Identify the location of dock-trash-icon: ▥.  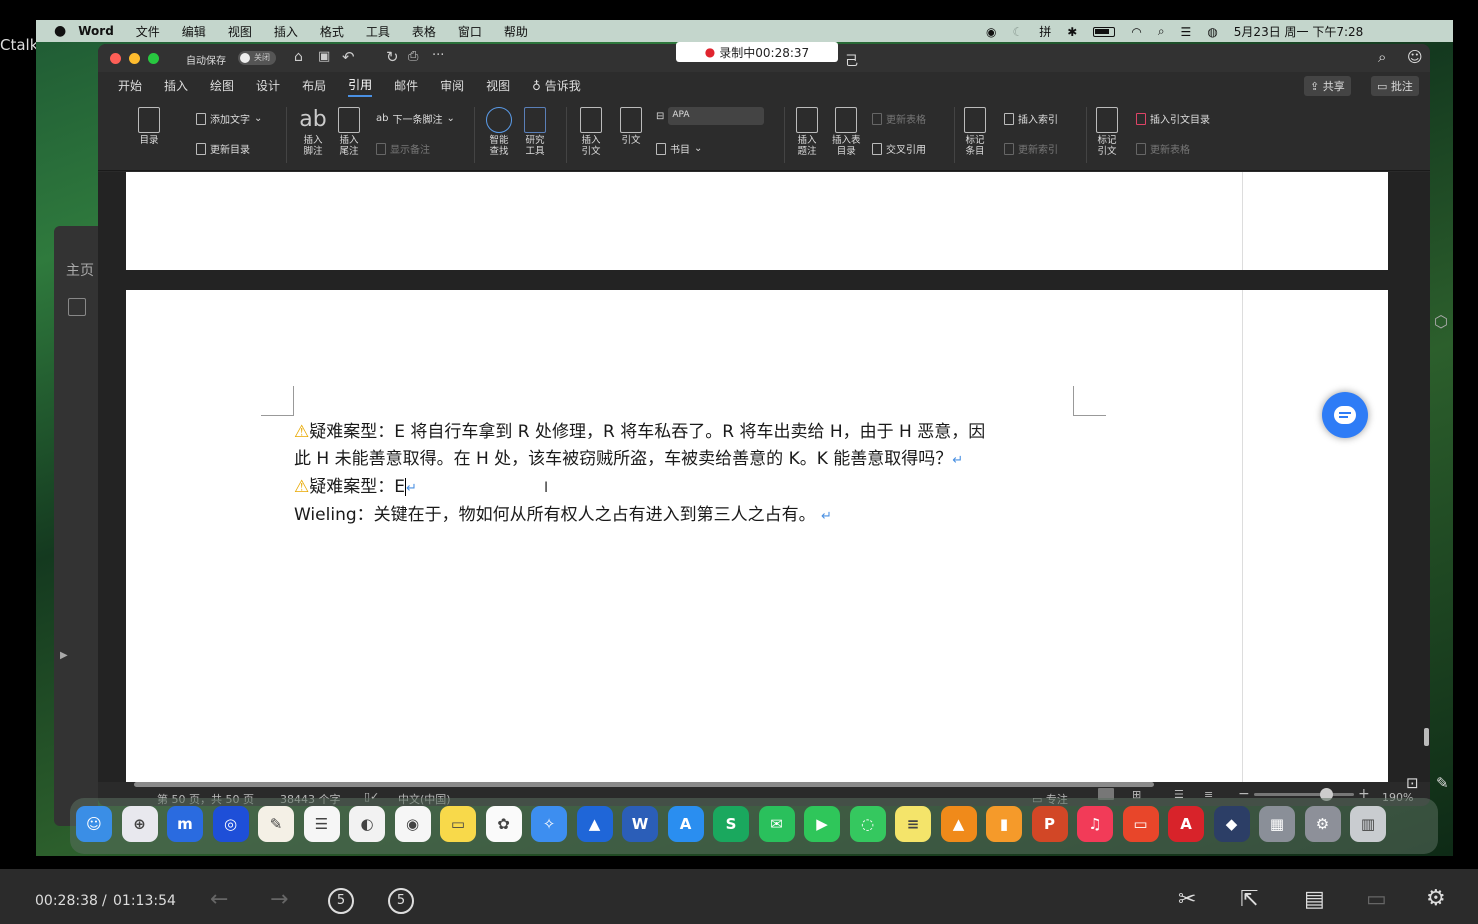
(1368, 824).